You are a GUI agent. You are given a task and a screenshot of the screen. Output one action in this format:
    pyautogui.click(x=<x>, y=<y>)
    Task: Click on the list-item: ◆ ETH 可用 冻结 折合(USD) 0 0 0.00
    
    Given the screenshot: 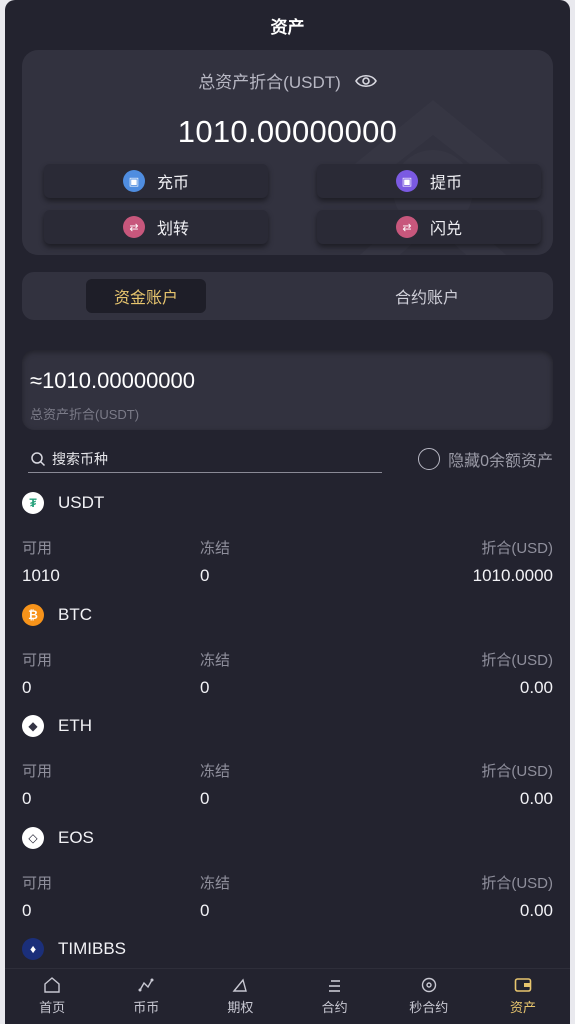 What is the action you would take?
    pyautogui.click(x=287, y=764)
    